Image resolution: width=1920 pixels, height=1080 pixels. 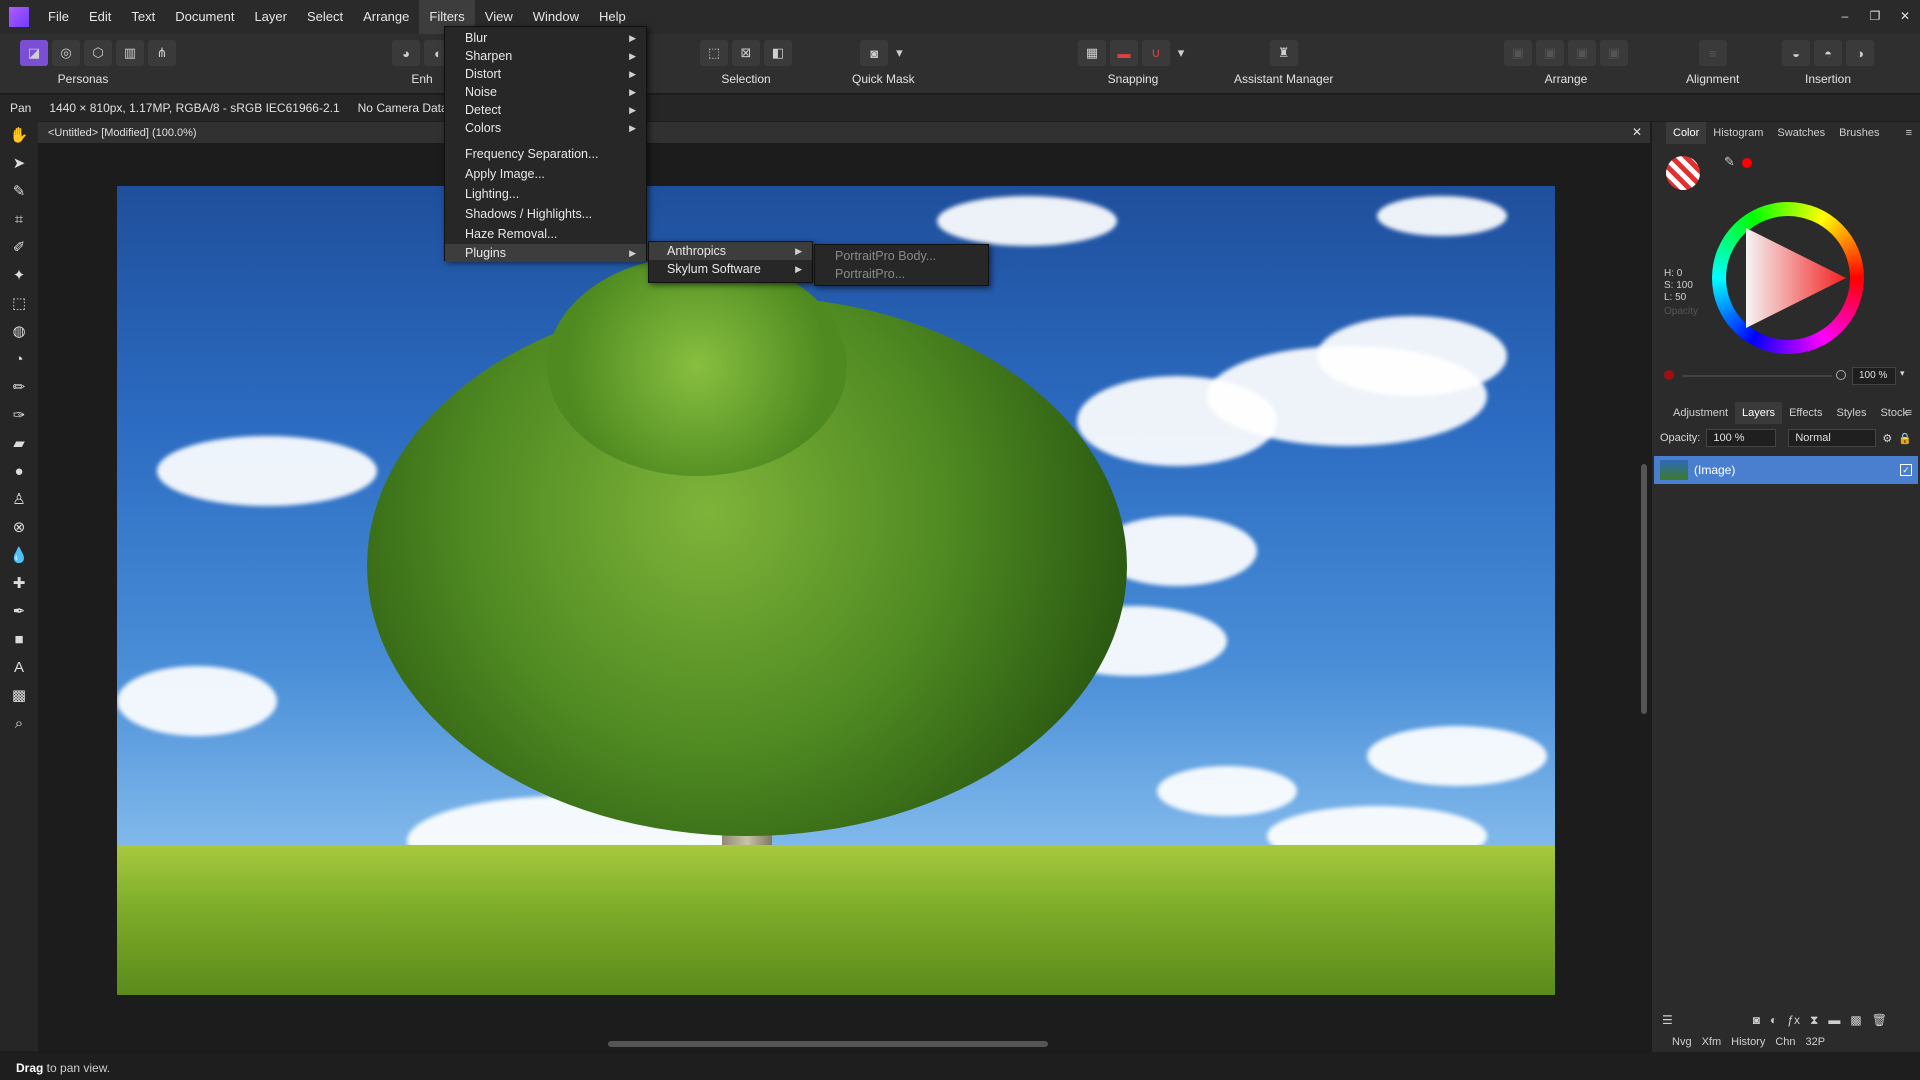 What do you see at coordinates (19, 499) in the screenshot?
I see `clone-icon: ♙` at bounding box center [19, 499].